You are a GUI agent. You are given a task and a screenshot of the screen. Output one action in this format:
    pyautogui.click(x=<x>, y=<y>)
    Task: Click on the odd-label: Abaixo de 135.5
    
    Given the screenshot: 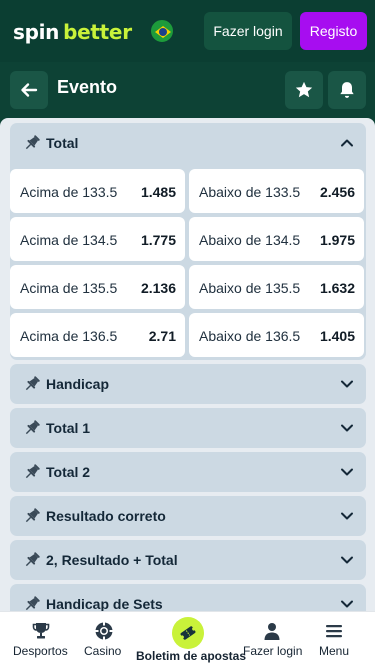 What is the action you would take?
    pyautogui.click(x=250, y=288)
    